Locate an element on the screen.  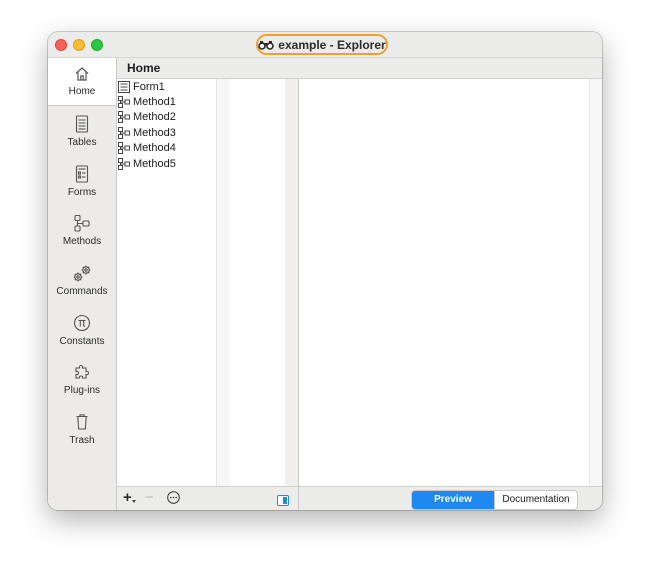
window-title: example - Explorer is located at coordinates (322, 44).